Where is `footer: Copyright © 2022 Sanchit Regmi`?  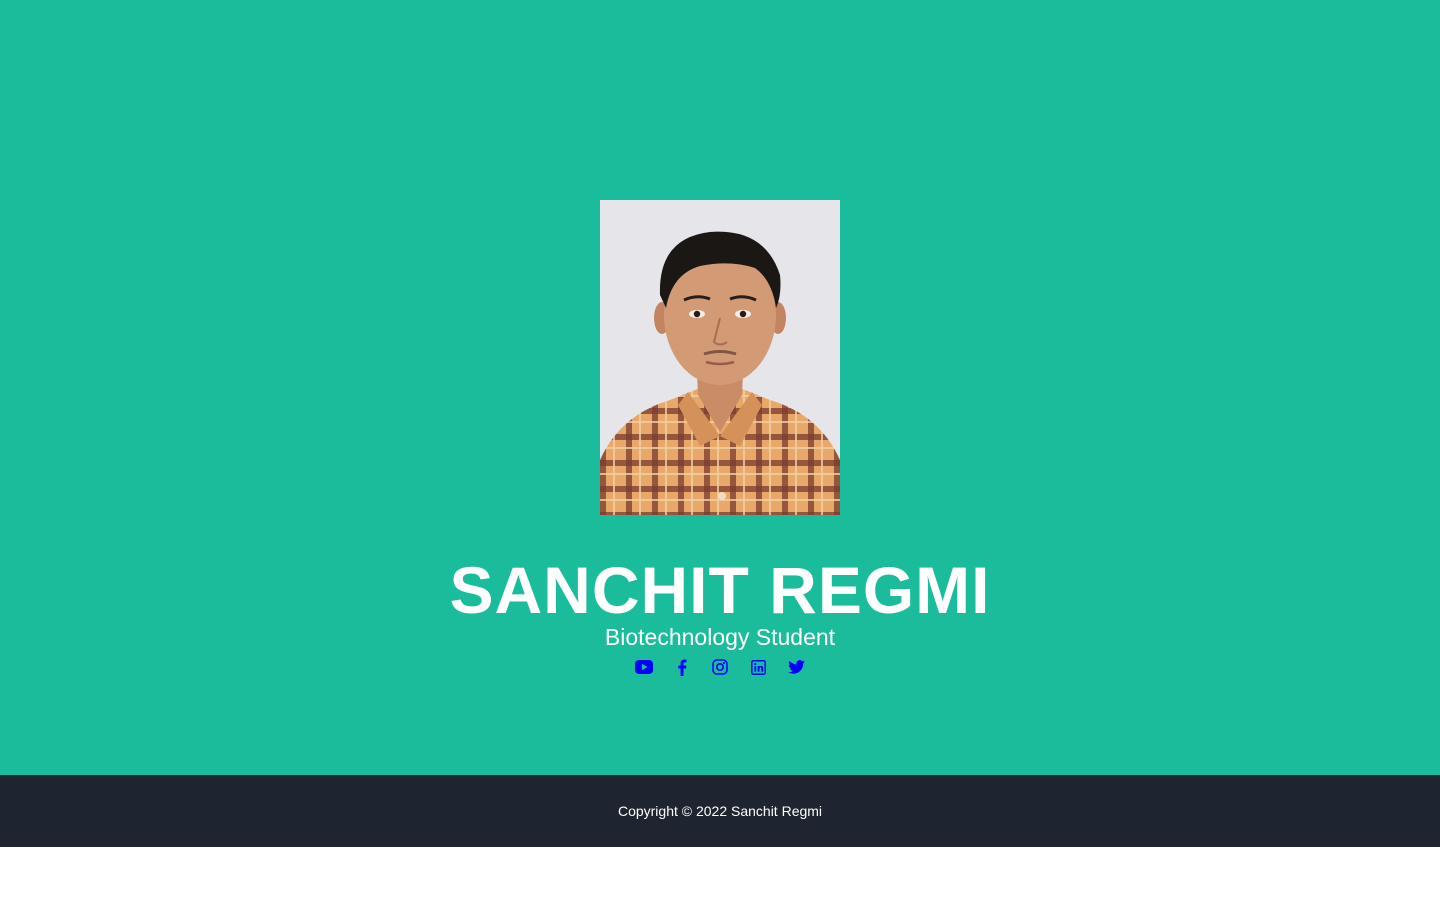
footer: Copyright © 2022 Sanchit Regmi is located at coordinates (720, 811).